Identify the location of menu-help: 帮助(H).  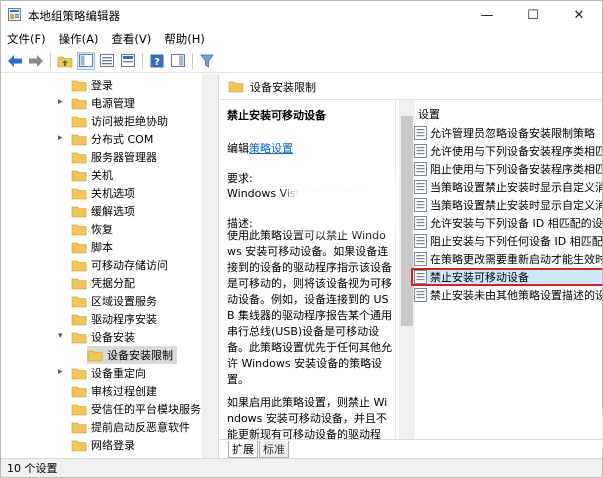
(184, 39).